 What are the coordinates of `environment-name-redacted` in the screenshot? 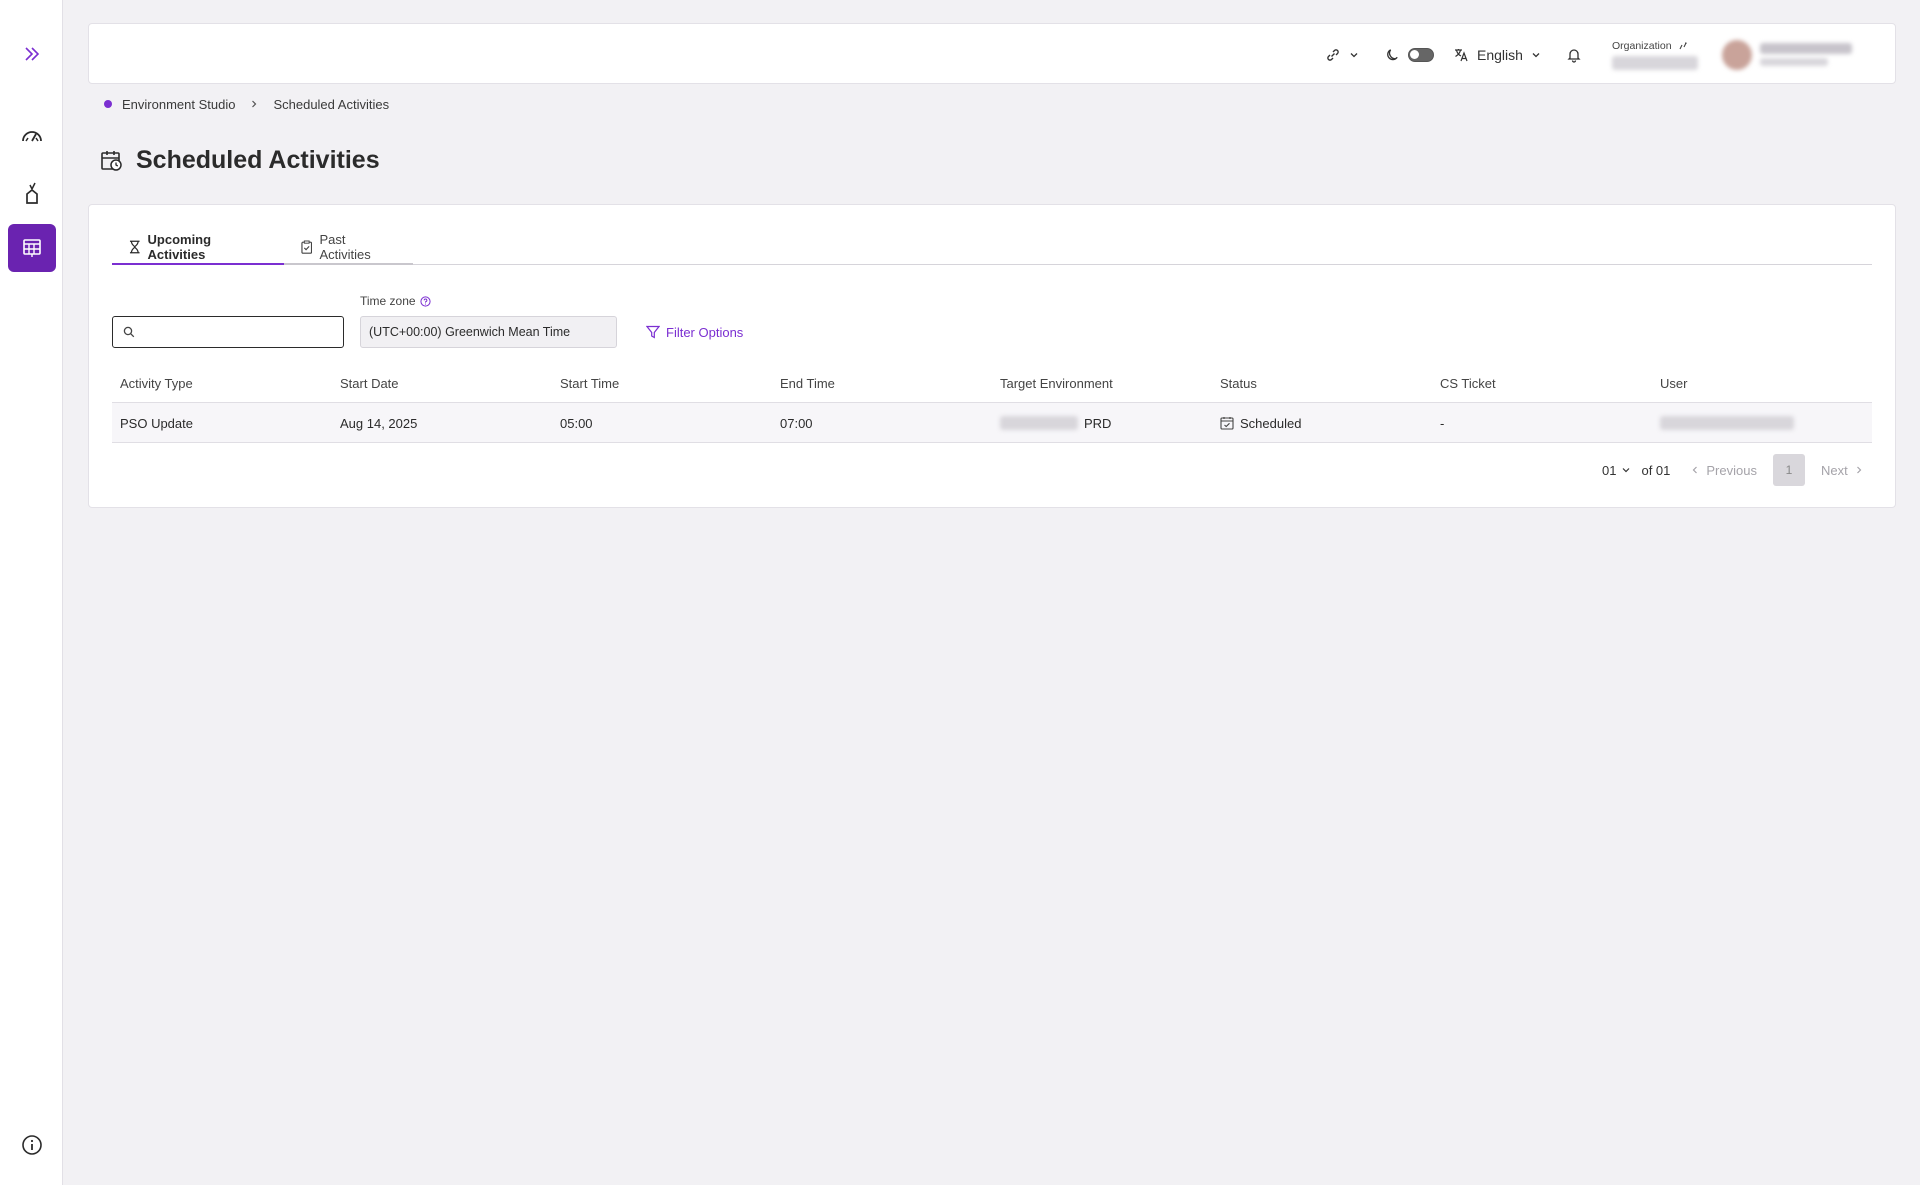 It's located at (1039, 423).